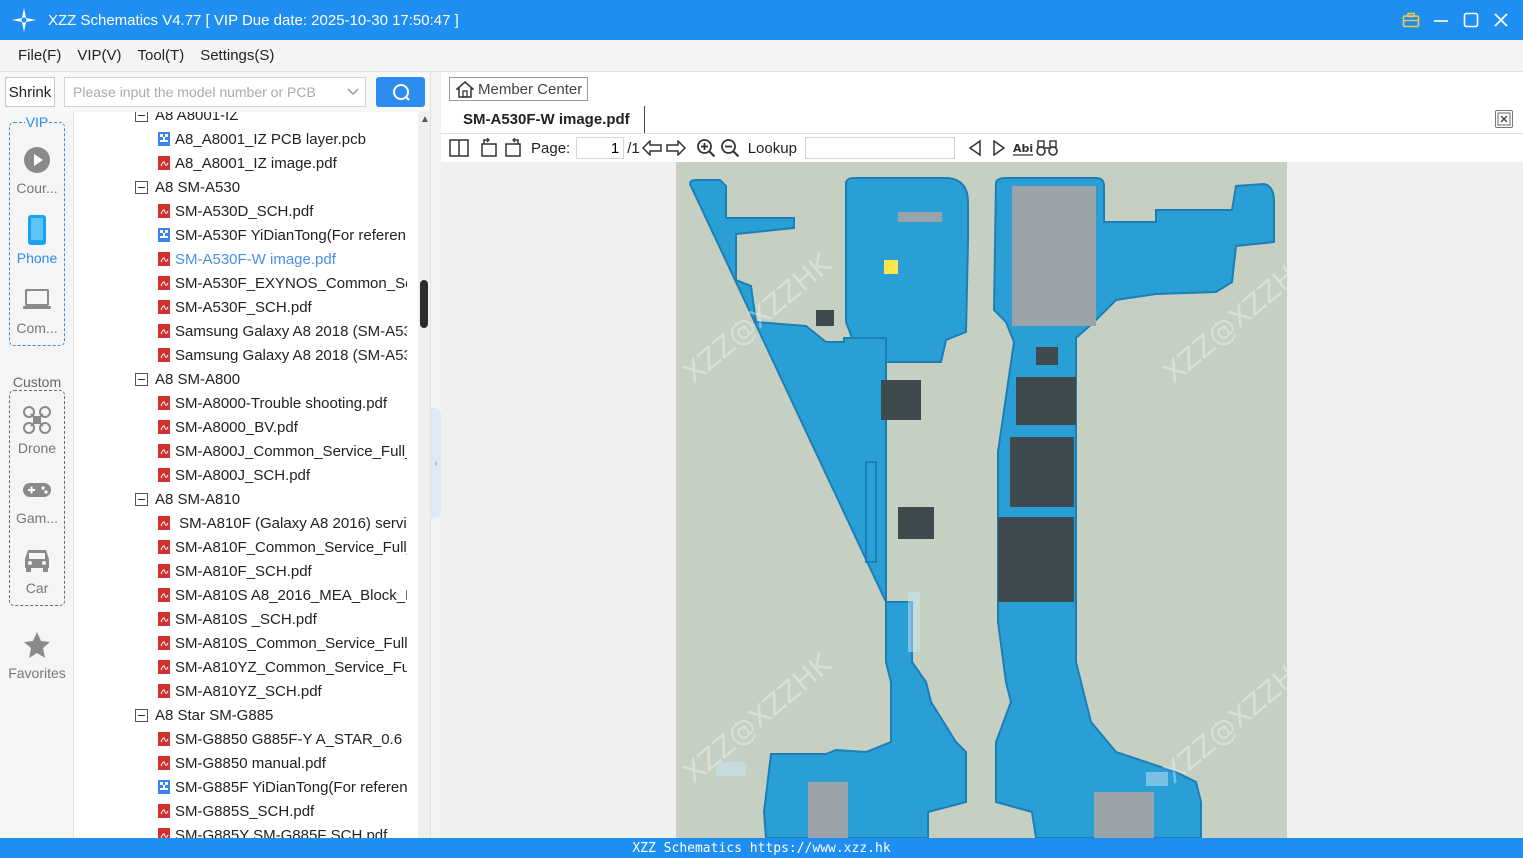  I want to click on tree-file-pdf: SM-A810S _SCH.pdf, so click(240, 619).